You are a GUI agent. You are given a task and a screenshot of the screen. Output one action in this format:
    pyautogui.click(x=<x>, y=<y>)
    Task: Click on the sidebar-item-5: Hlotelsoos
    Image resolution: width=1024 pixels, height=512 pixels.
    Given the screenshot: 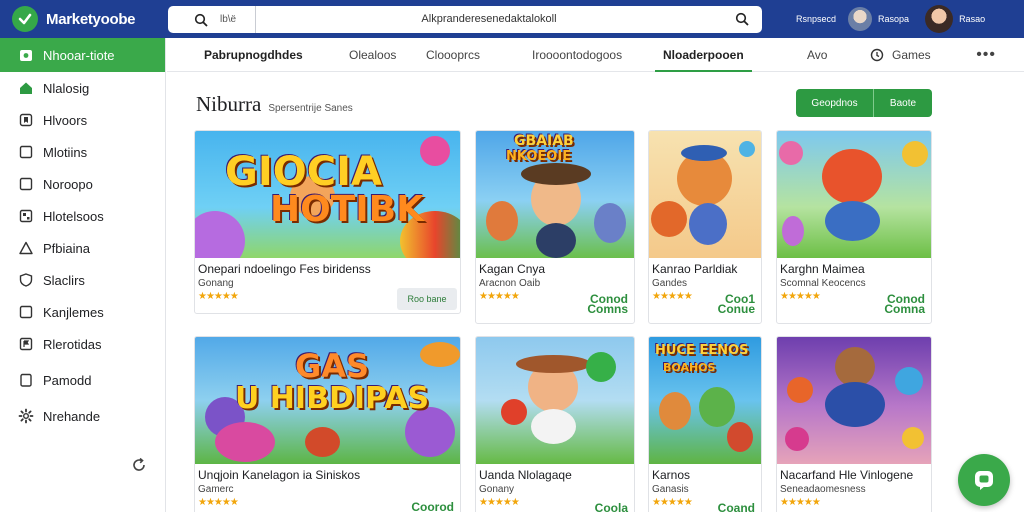 What is the action you would take?
    pyautogui.click(x=82, y=216)
    